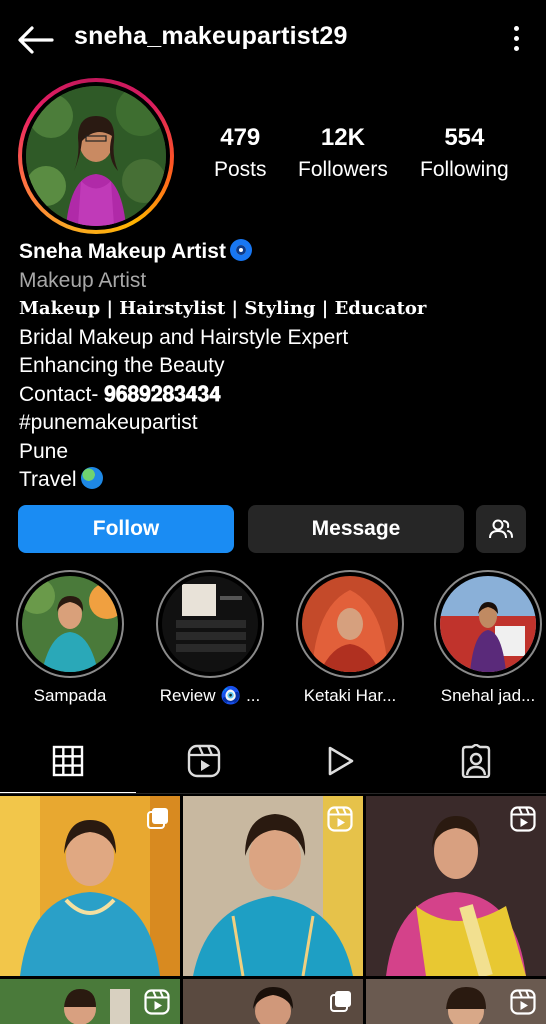  I want to click on bio-travel-line: Travel, so click(274, 480).